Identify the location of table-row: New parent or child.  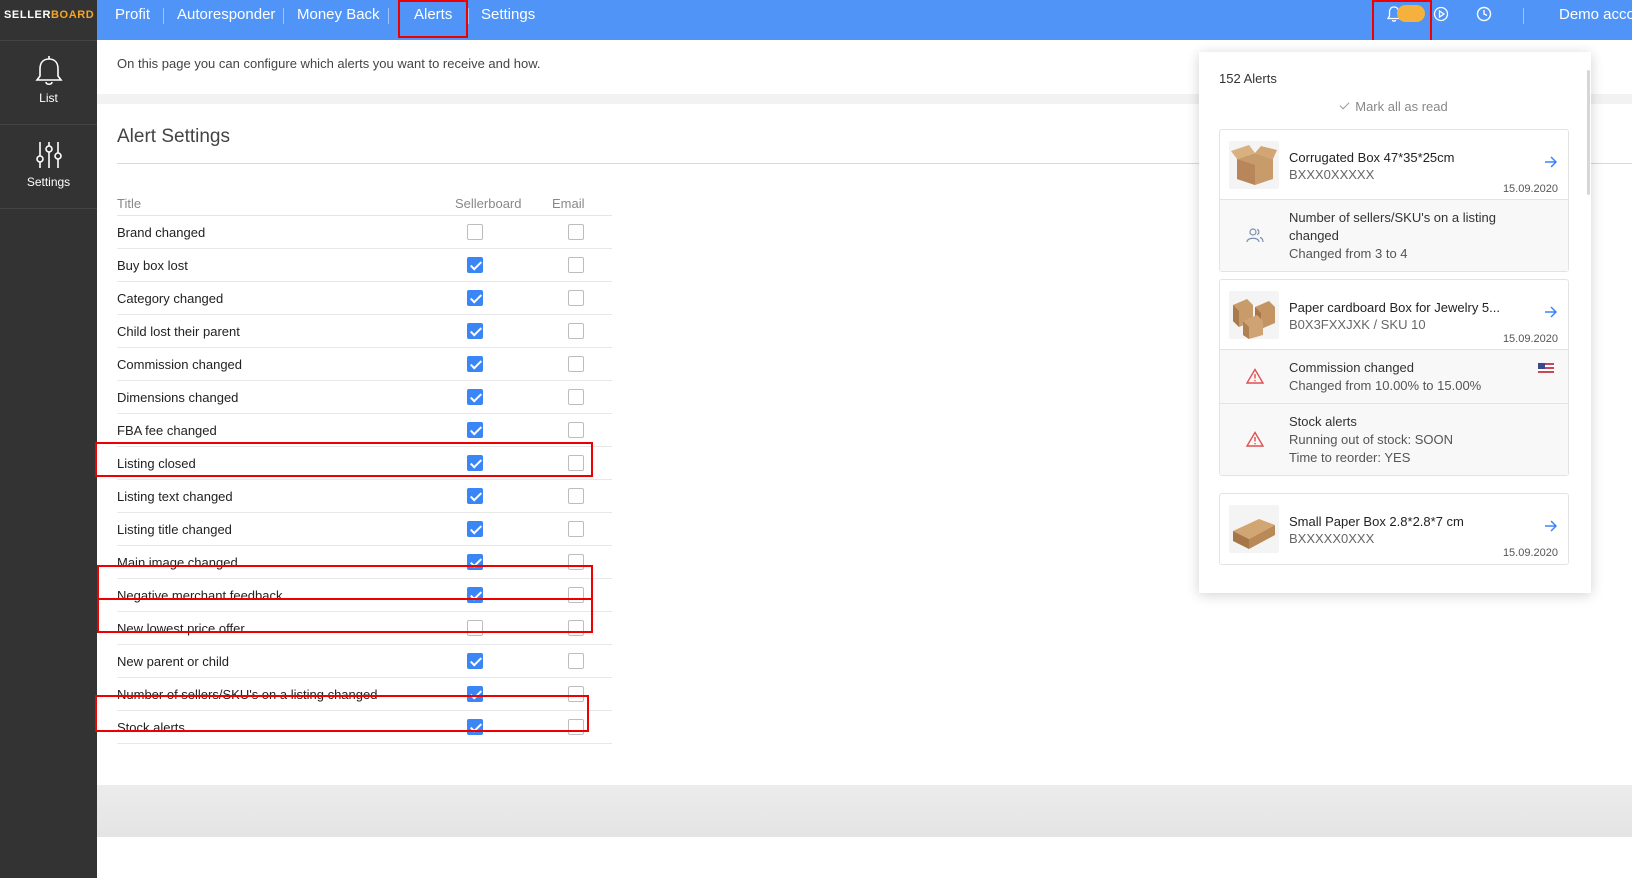
(364, 661).